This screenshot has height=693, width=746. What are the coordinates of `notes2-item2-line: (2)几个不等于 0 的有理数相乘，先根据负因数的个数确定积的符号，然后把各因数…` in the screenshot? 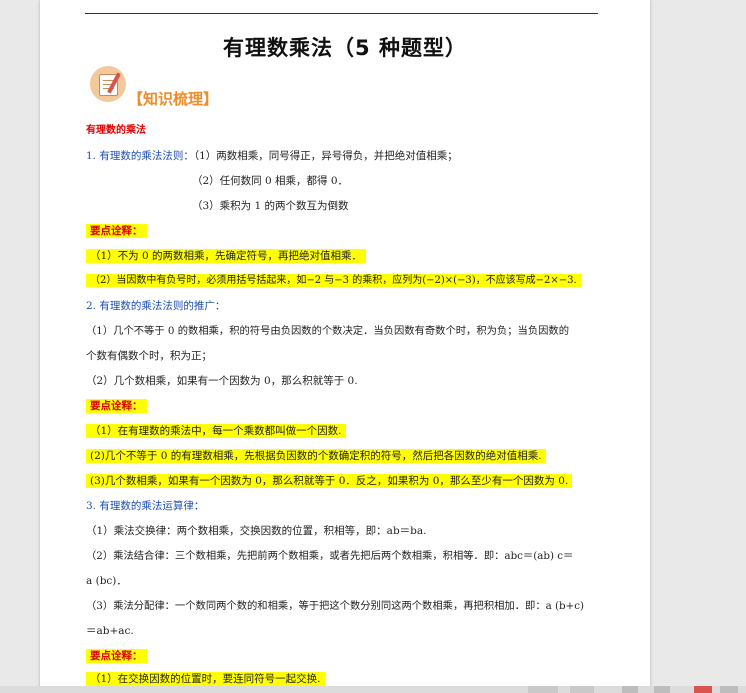 It's located at (316, 456).